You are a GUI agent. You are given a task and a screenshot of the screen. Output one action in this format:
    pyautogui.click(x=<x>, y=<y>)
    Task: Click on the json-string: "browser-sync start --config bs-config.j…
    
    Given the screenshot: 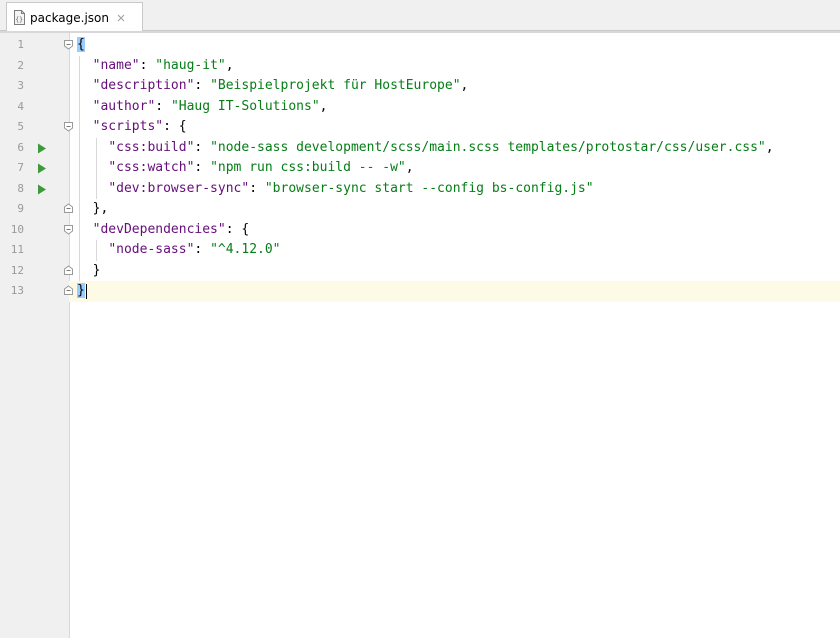 What is the action you would take?
    pyautogui.click(x=429, y=188)
    